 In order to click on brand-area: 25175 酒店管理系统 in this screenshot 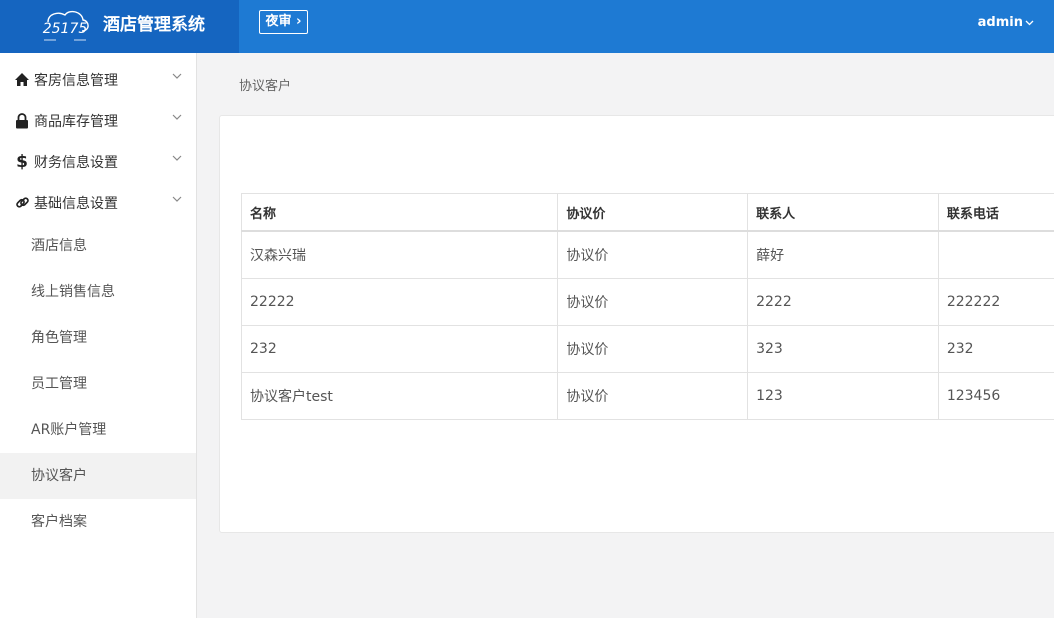, I will do `click(119, 26)`.